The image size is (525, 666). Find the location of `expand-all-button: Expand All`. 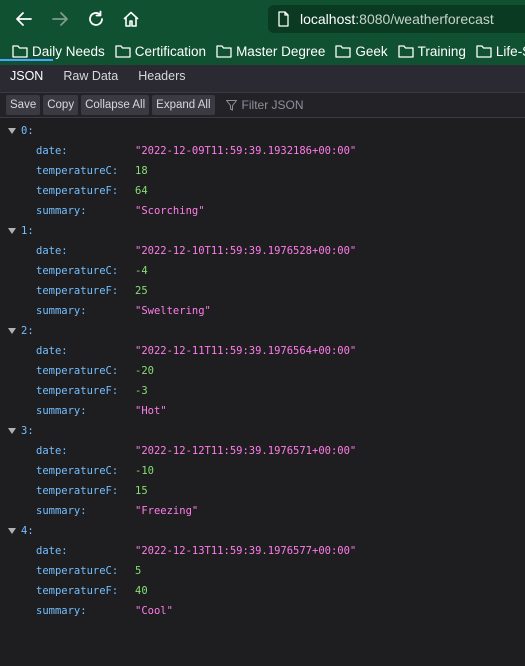

expand-all-button: Expand All is located at coordinates (183, 105).